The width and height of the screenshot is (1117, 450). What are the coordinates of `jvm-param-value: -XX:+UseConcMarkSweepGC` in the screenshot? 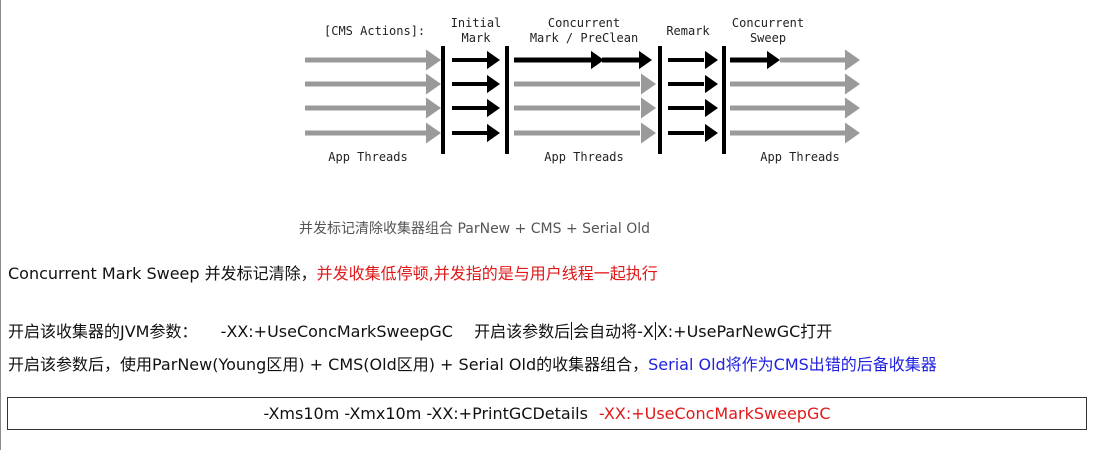 It's located at (336, 331).